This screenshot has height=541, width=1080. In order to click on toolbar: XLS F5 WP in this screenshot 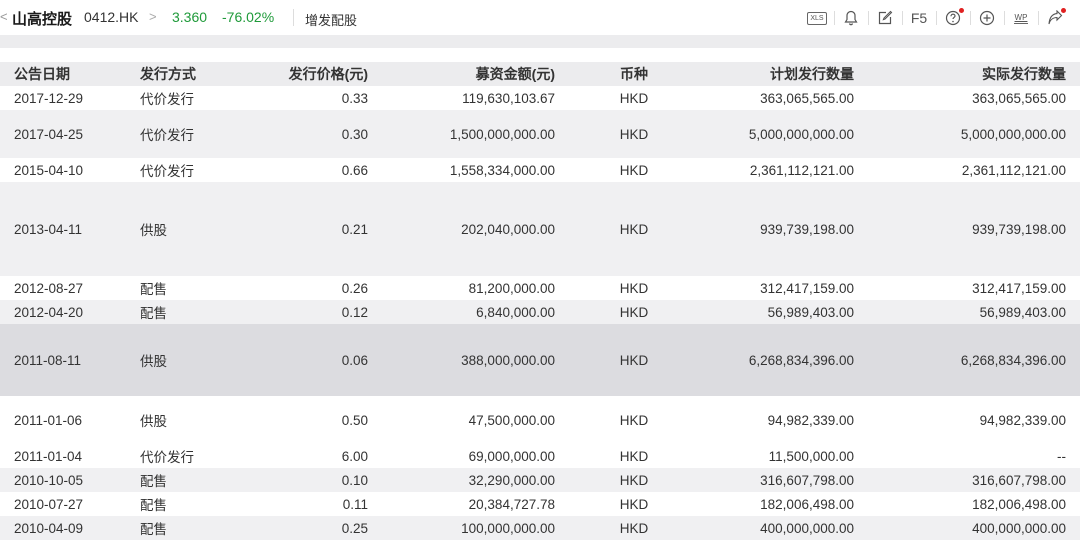, I will do `click(936, 18)`.